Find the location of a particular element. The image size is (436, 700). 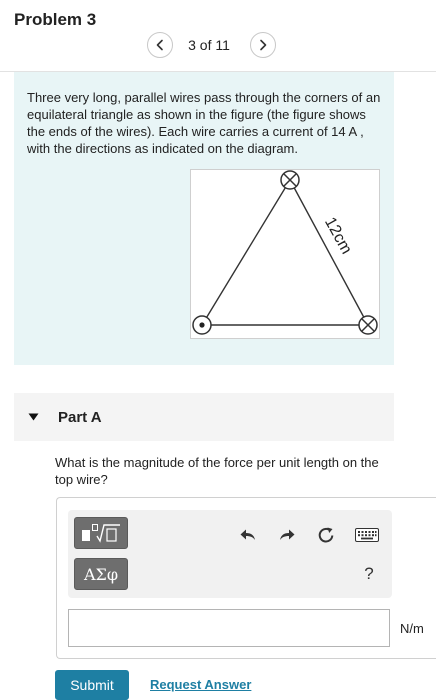

answer-input is located at coordinates (229, 628).